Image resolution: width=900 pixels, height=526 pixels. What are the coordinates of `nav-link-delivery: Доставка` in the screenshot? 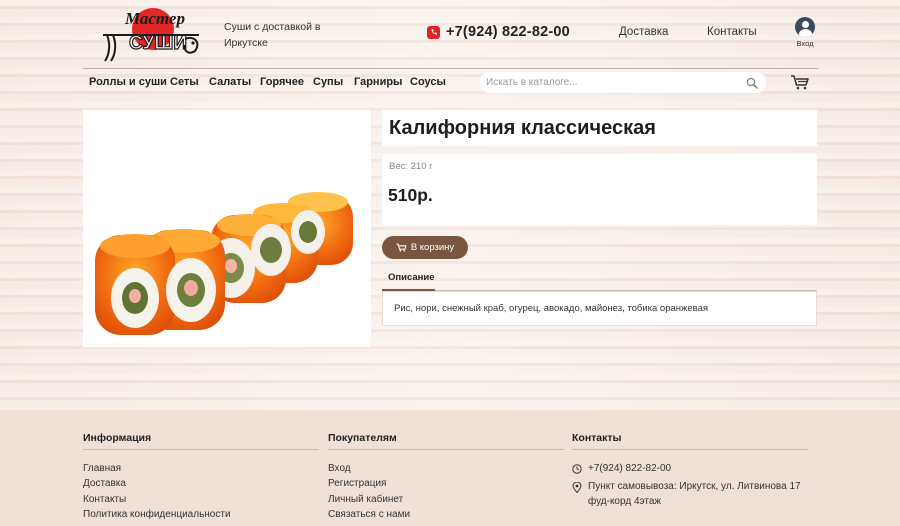 It's located at (643, 32).